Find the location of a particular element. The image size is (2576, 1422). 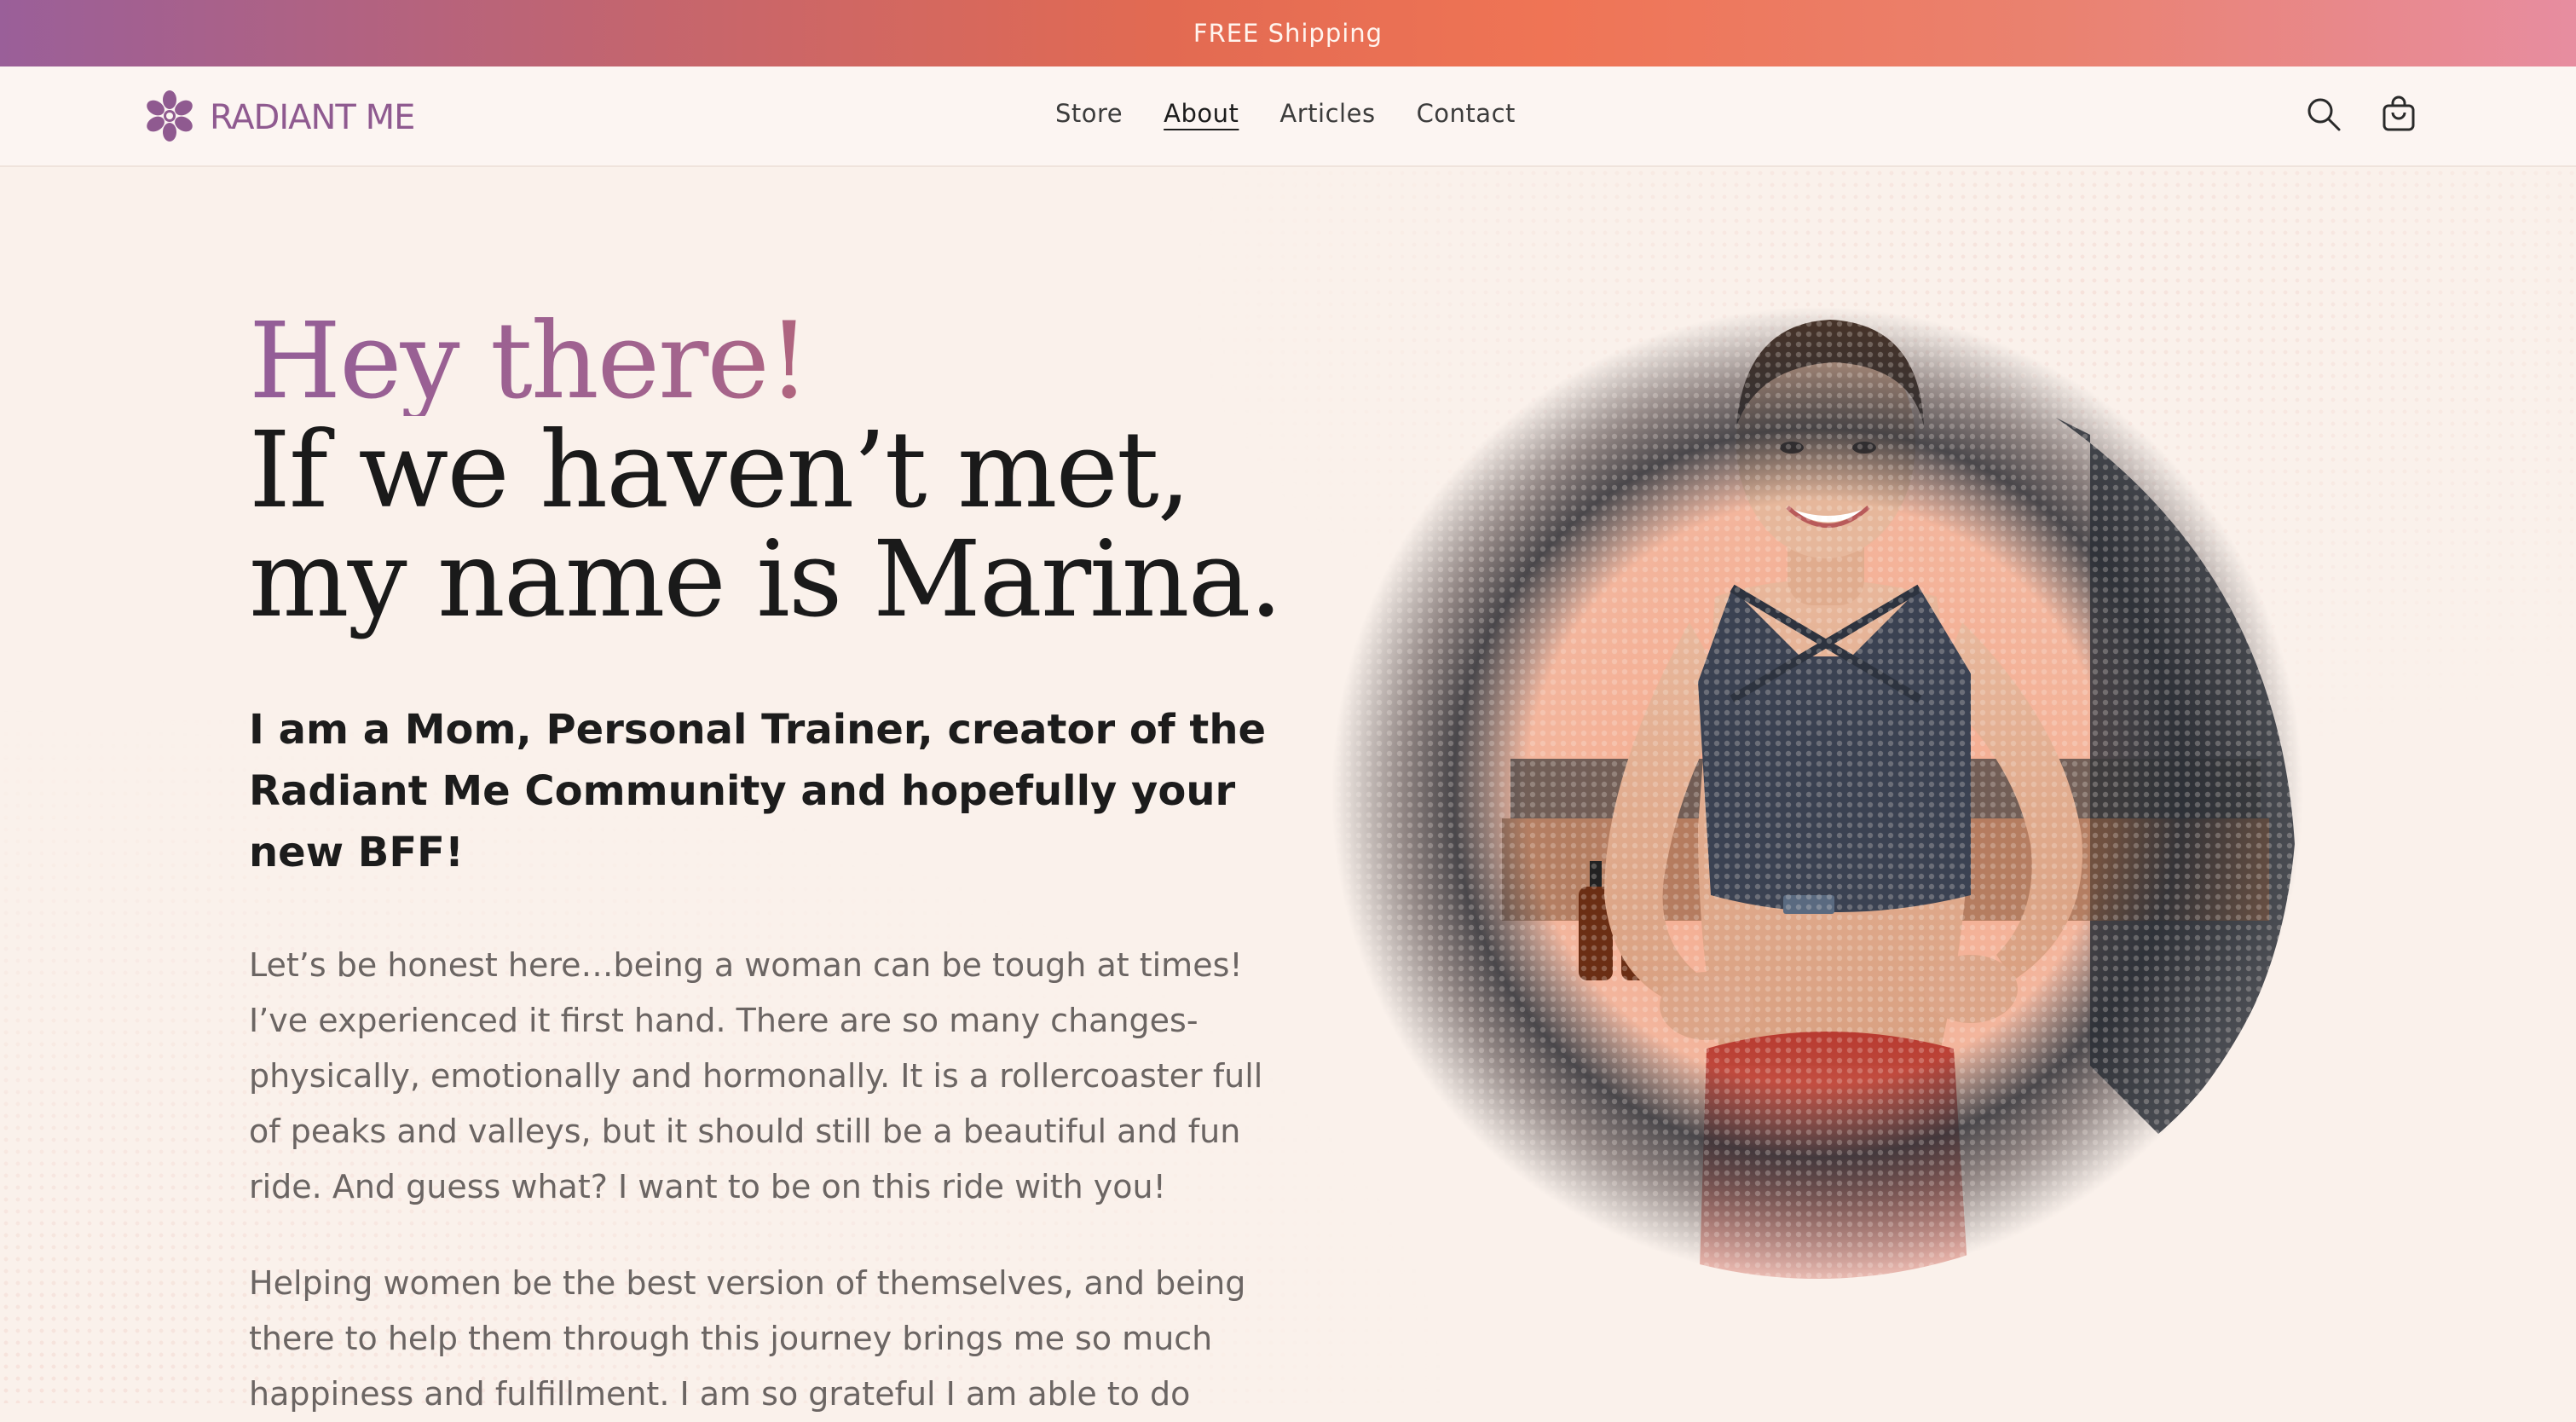

greeting-text: Hey there! is located at coordinates (765, 362).